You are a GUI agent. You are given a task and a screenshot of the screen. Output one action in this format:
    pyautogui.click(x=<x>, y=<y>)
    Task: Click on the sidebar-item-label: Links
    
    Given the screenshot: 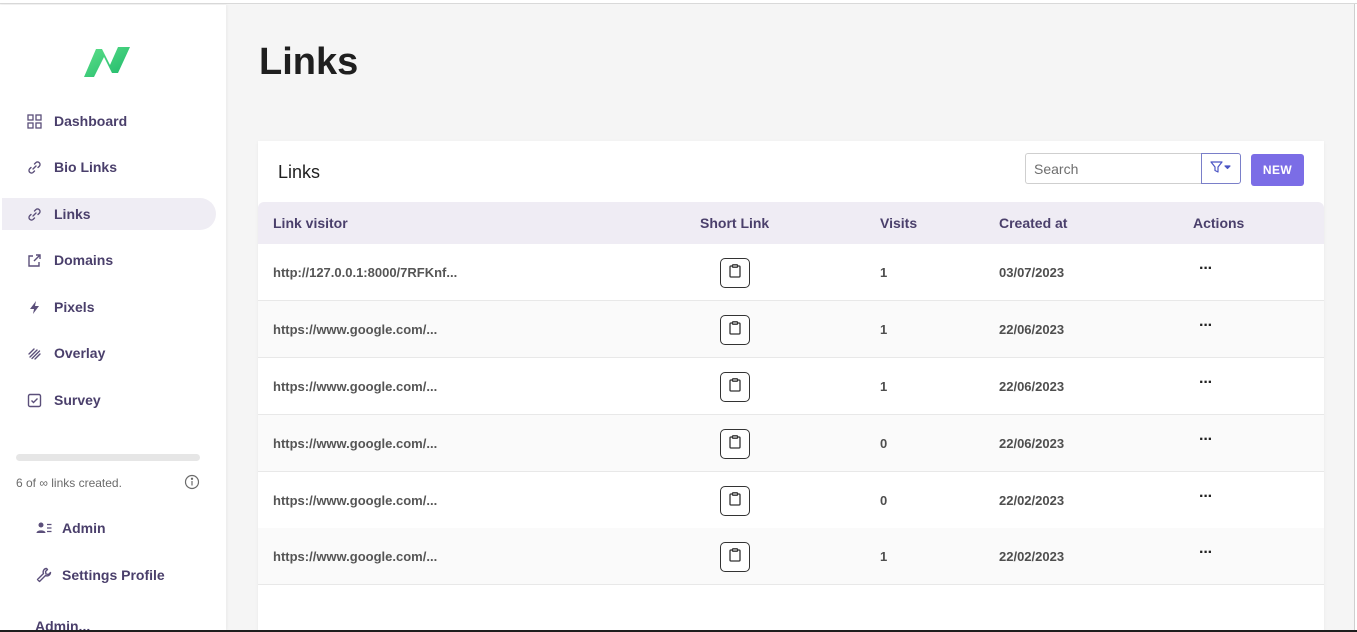 What is the action you would take?
    pyautogui.click(x=72, y=214)
    